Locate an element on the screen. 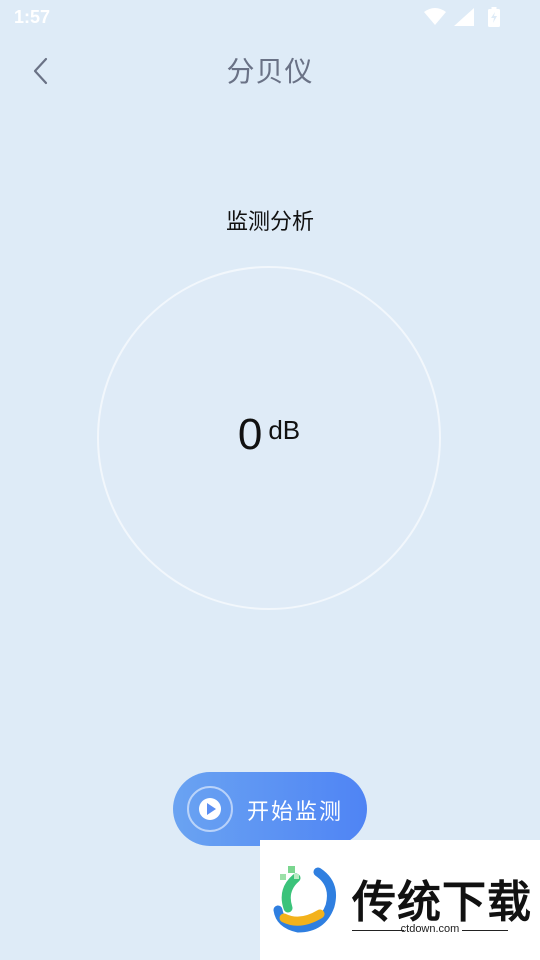 The width and height of the screenshot is (540, 960). section-title: 监测分析 is located at coordinates (269, 222).